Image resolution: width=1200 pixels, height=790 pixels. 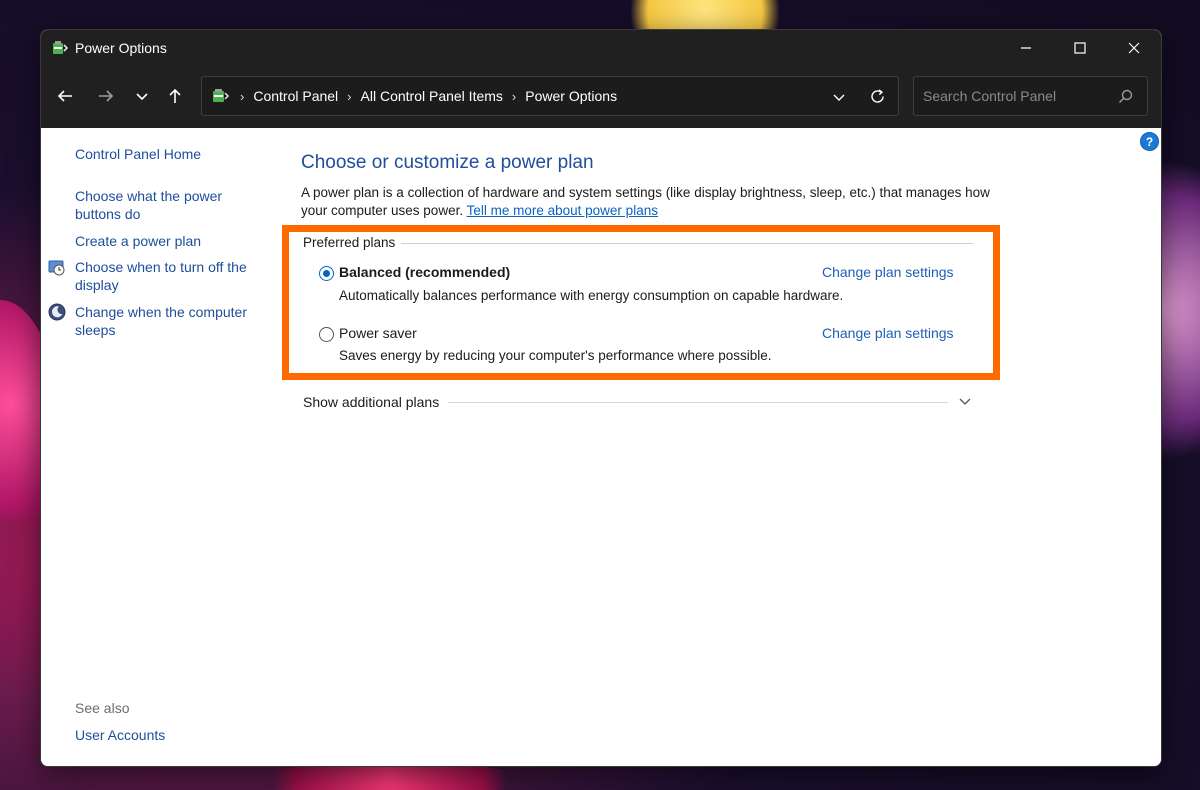 What do you see at coordinates (102, 708) in the screenshot?
I see `see-also-label: See also` at bounding box center [102, 708].